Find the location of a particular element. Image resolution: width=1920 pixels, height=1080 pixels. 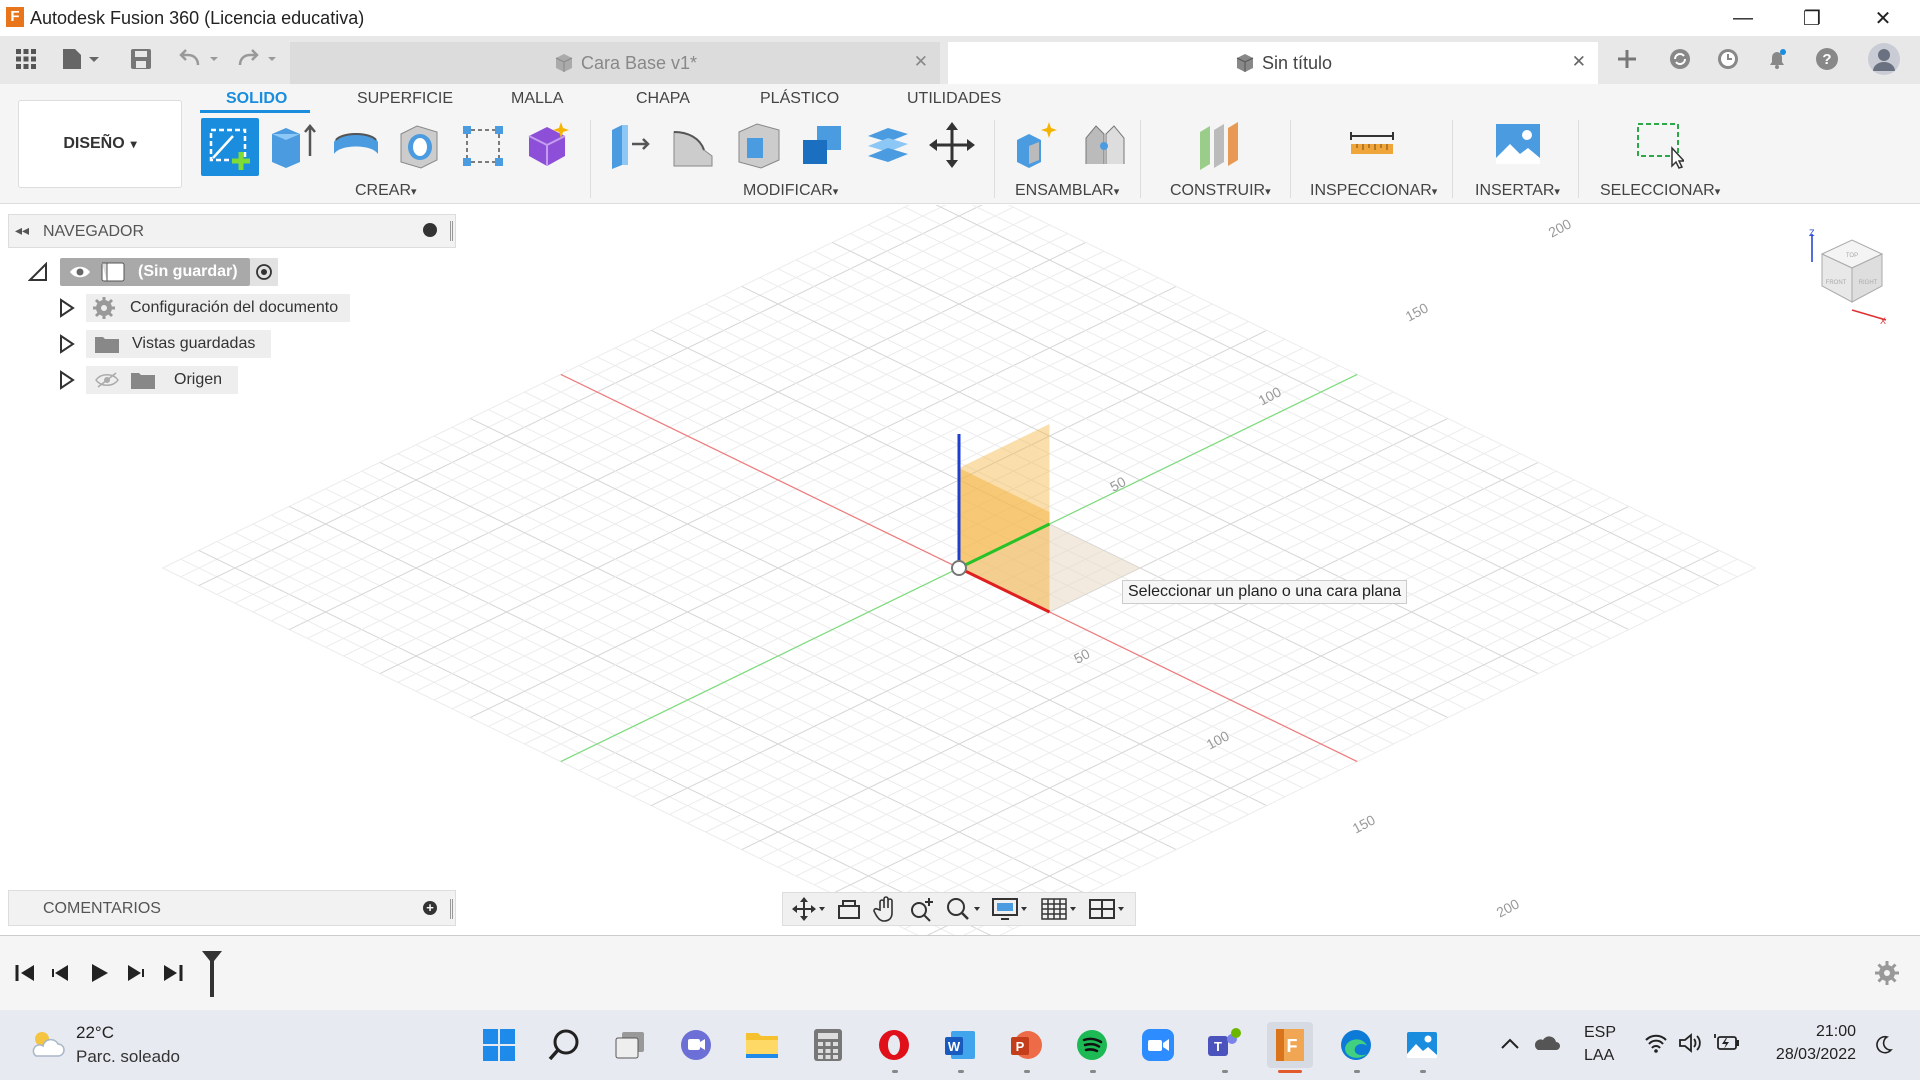

minimize-button: — is located at coordinates (1743, 18).